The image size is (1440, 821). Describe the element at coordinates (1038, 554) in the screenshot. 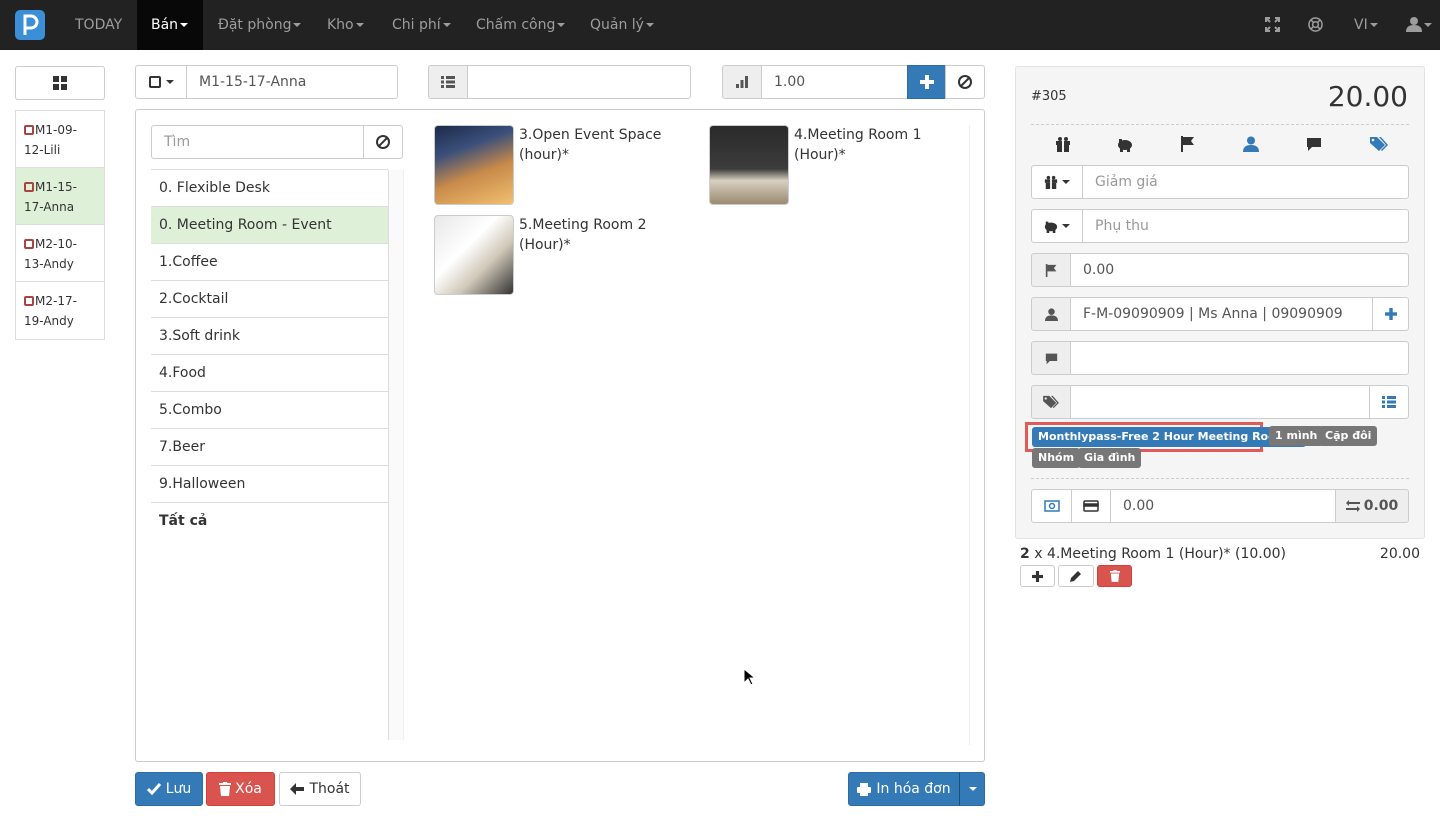

I see `line-item-sep: x` at that location.